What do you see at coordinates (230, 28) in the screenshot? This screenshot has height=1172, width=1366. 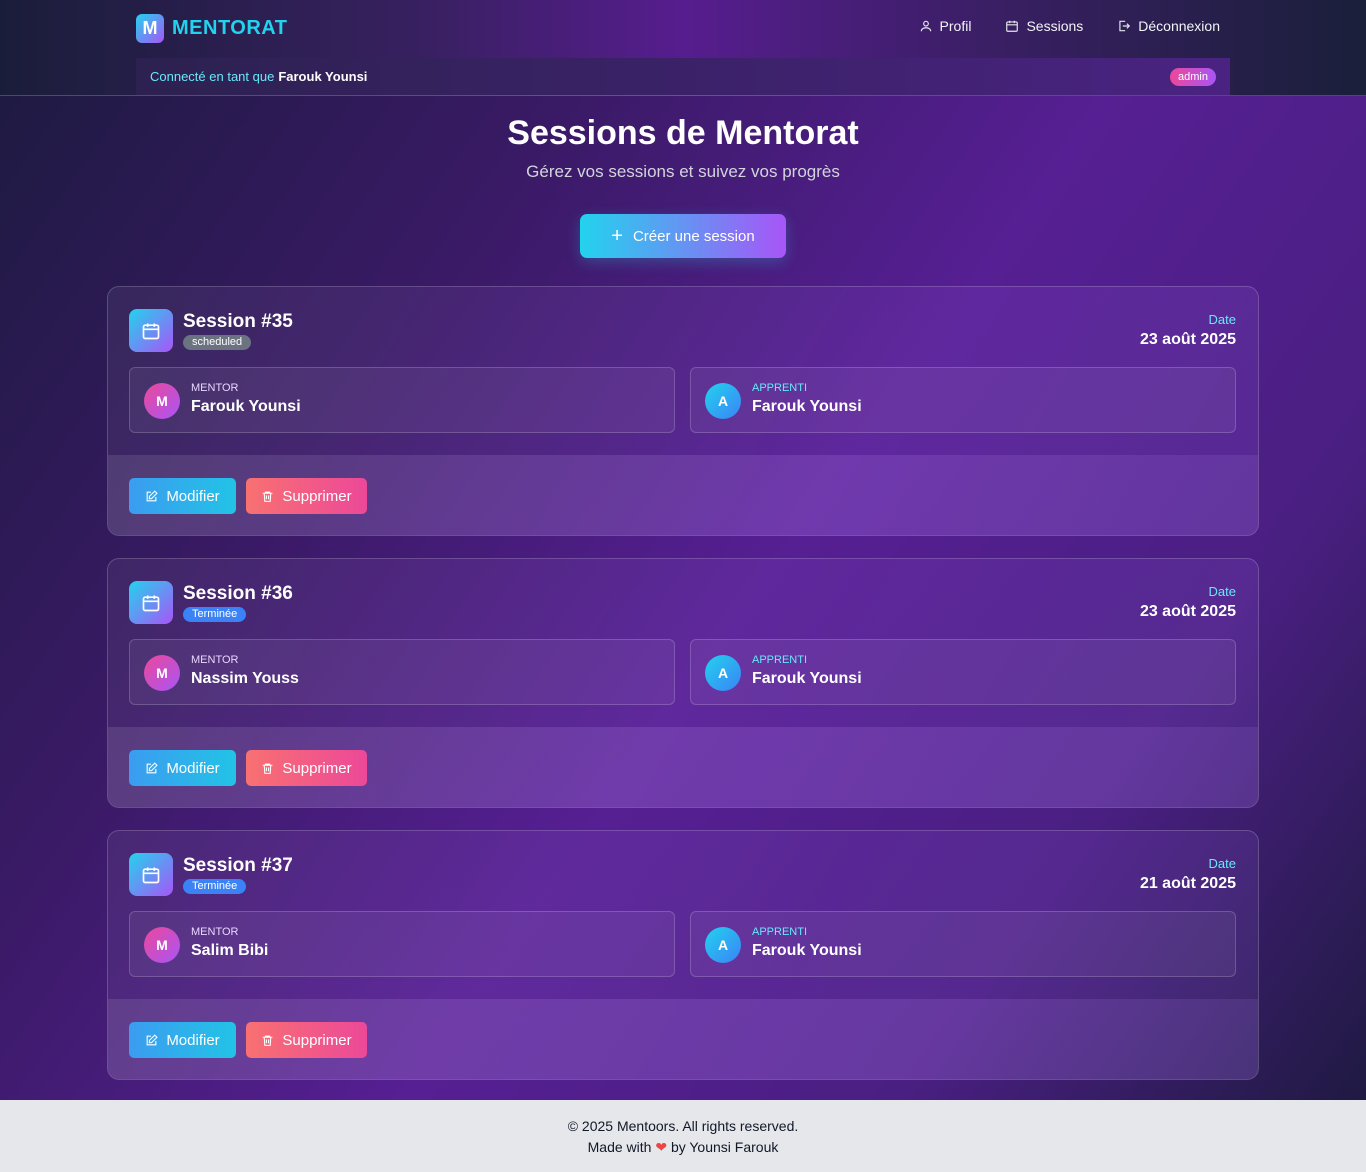 I see `brand-name: MENTORAT` at bounding box center [230, 28].